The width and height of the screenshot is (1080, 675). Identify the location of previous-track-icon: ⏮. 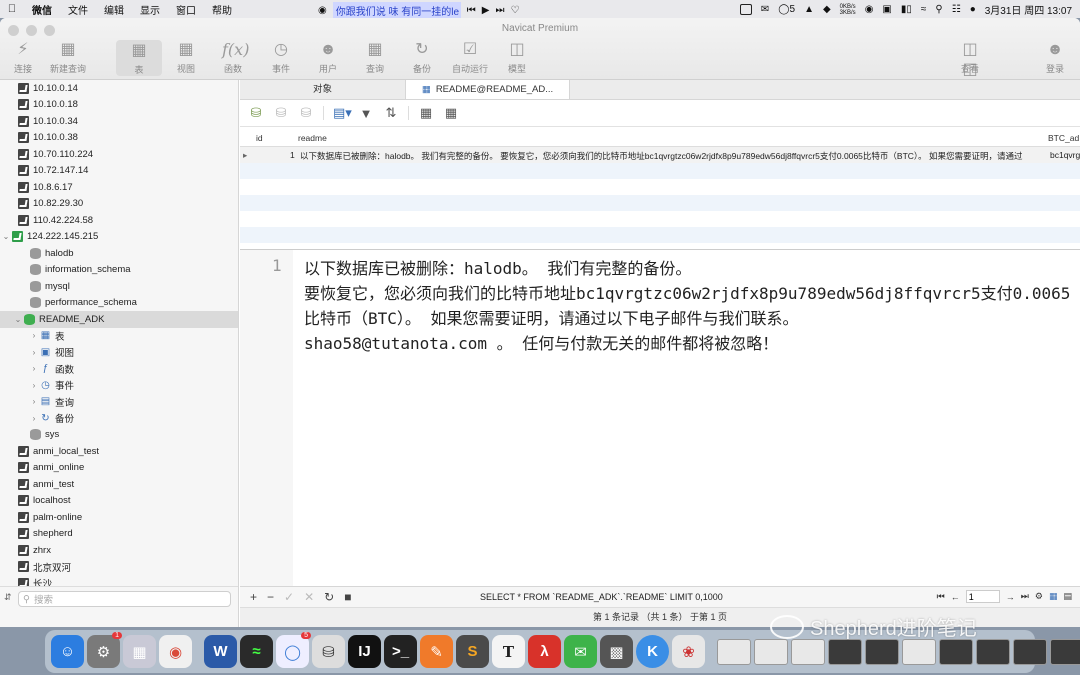
(471, 10).